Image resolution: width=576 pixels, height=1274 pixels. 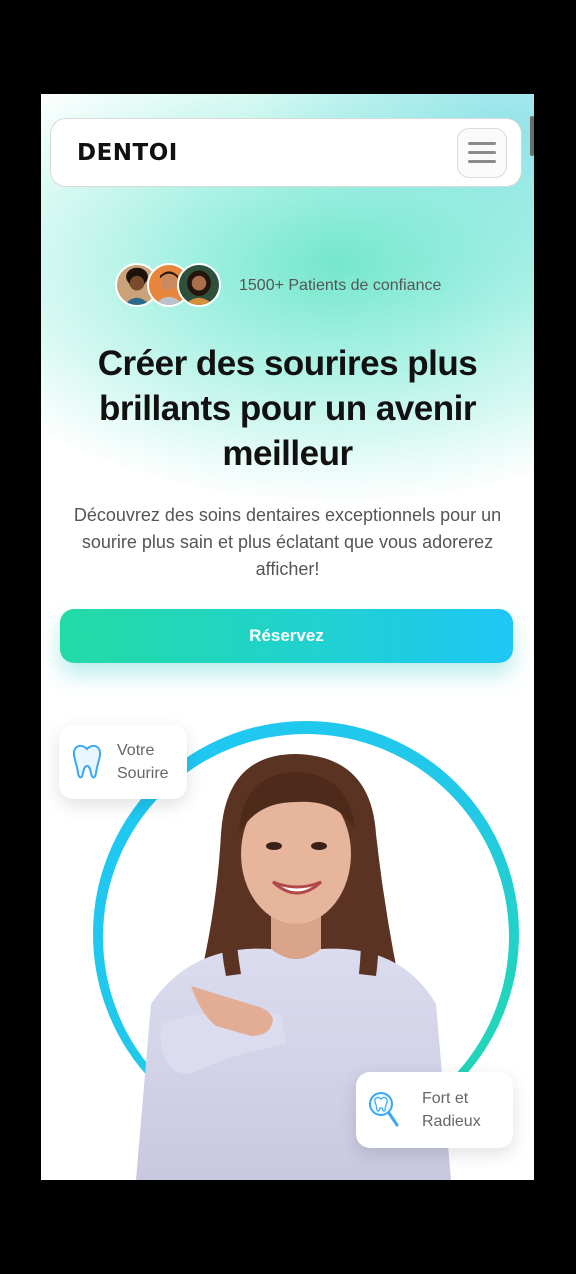 I want to click on tooth-search-icon, so click(x=384, y=1109).